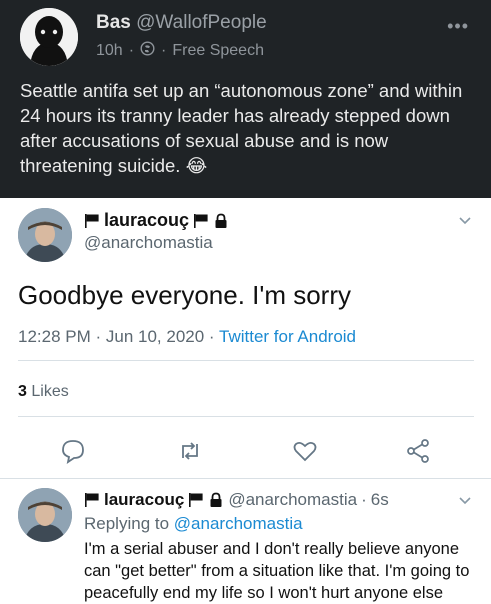 Image resolution: width=491 pixels, height=604 pixels. I want to click on likes-count: 3 Likes, so click(43, 392).